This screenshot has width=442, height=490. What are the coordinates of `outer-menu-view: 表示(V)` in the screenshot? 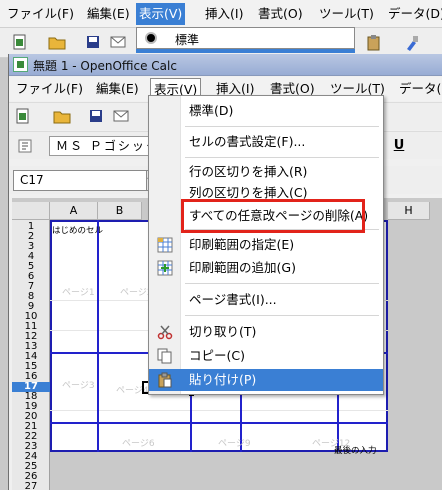 It's located at (161, 14).